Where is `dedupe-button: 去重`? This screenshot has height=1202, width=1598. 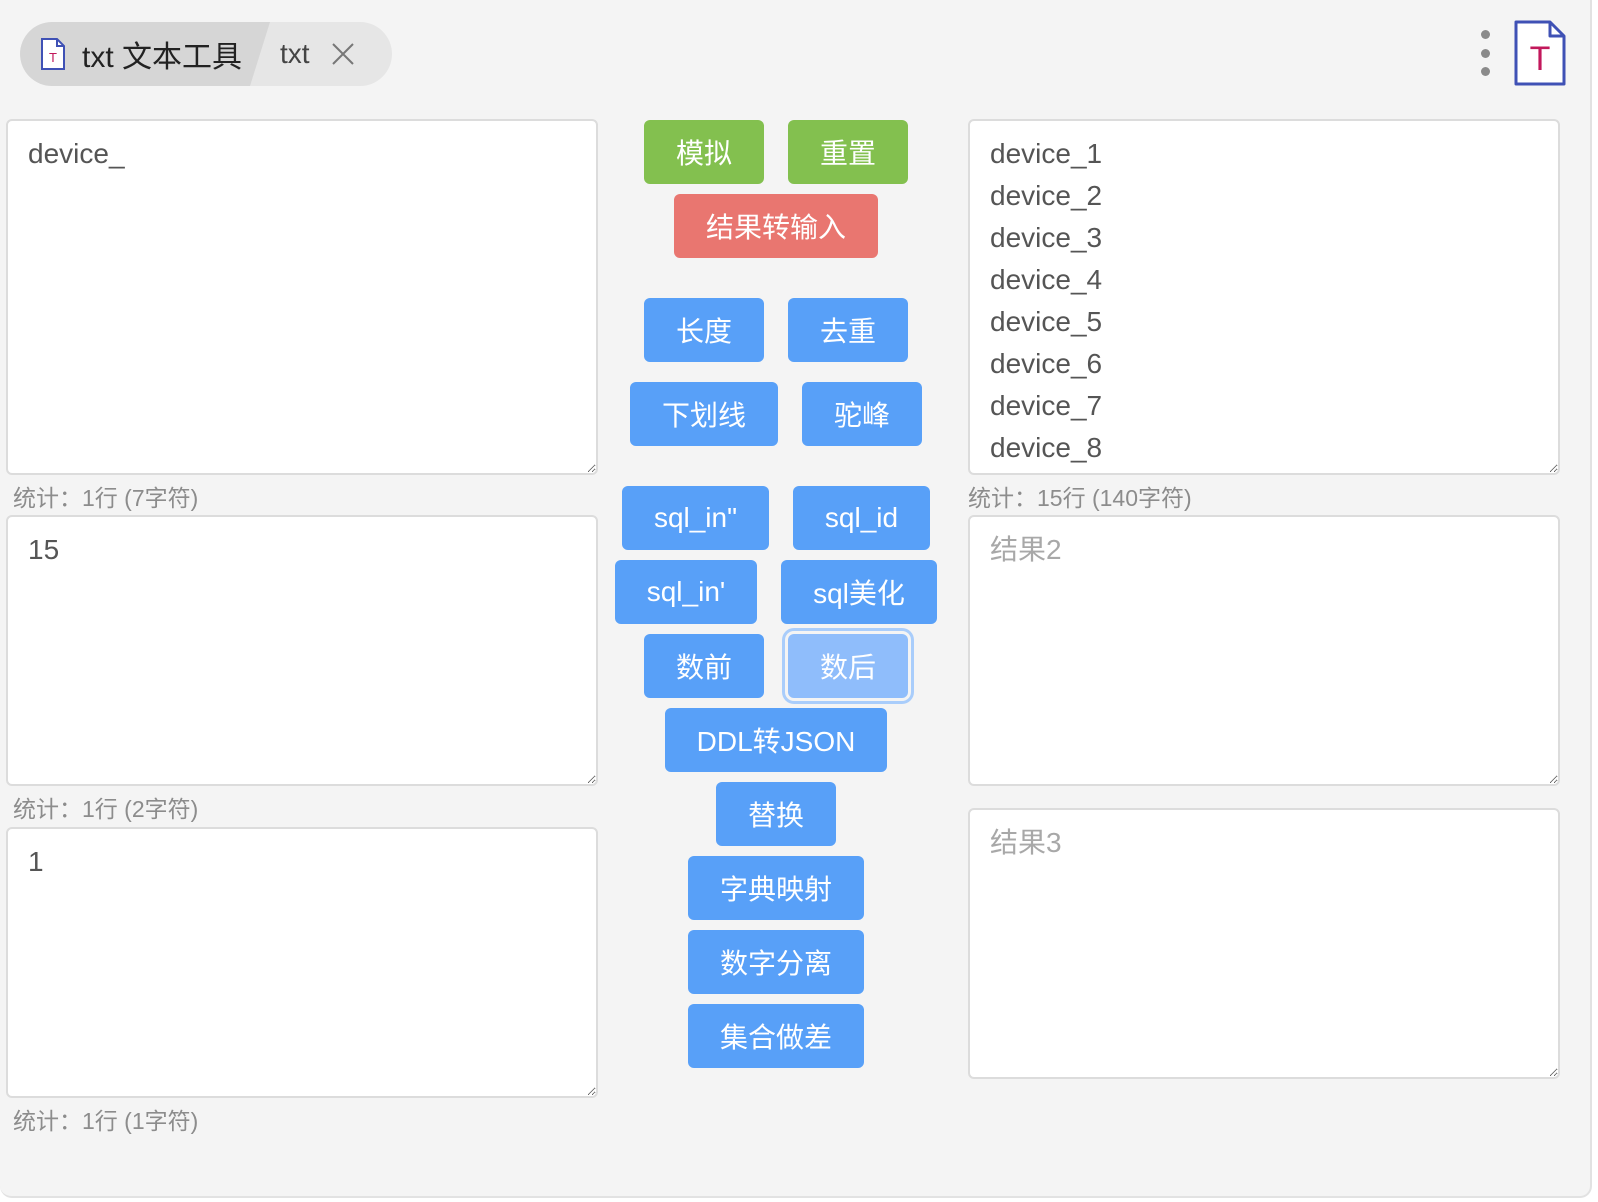
dedupe-button: 去重 is located at coordinates (848, 330).